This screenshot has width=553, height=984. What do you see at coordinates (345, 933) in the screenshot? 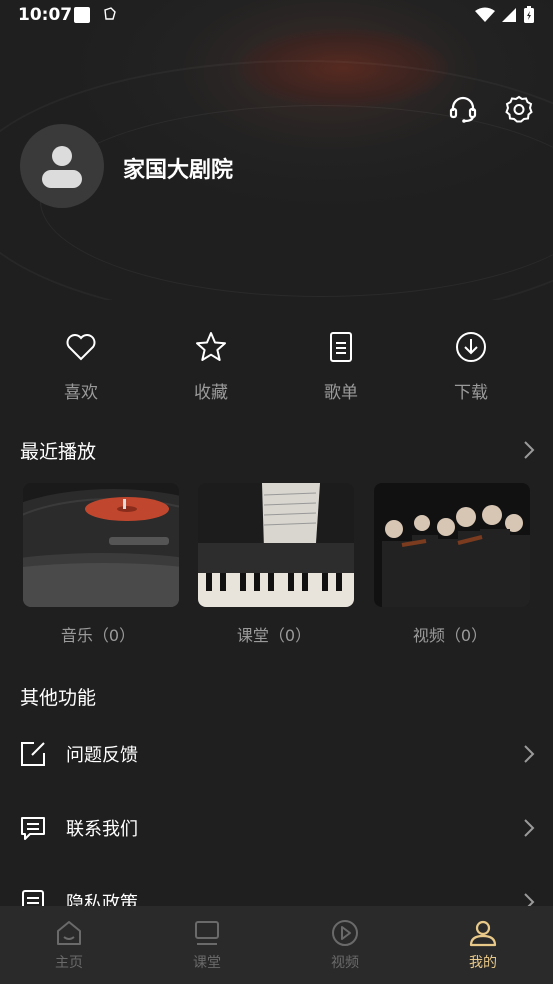
I see `play-icon` at bounding box center [345, 933].